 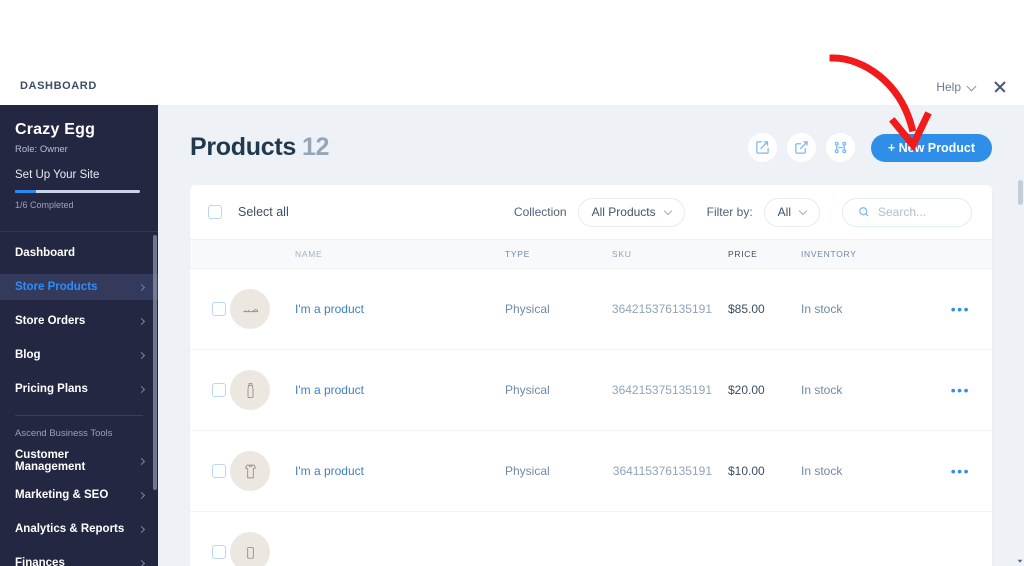 What do you see at coordinates (917, 212) in the screenshot?
I see `search-input` at bounding box center [917, 212].